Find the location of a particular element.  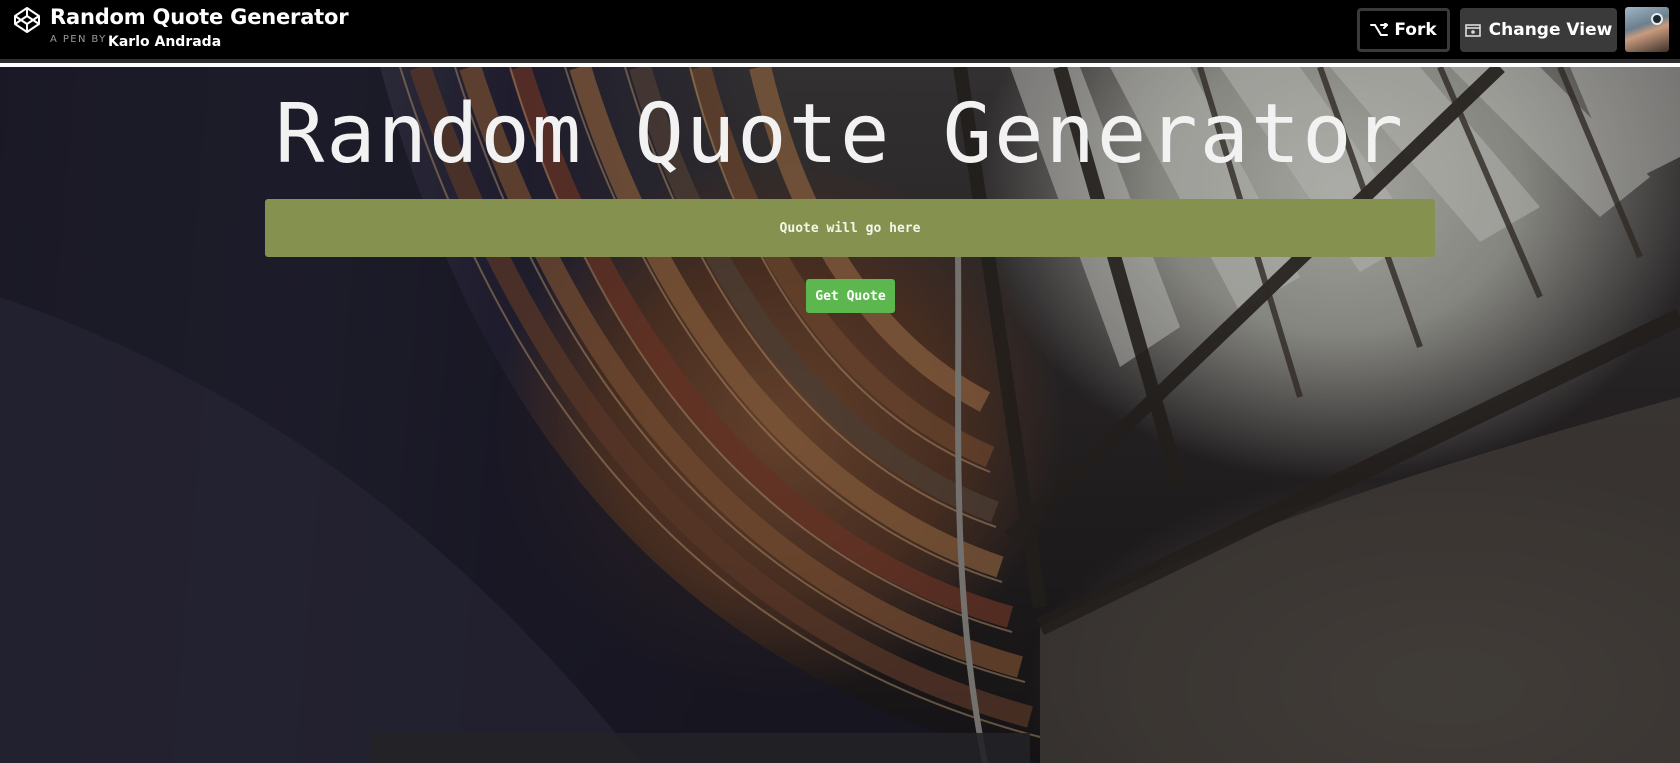

codepen-logo-icon is located at coordinates (27, 20).